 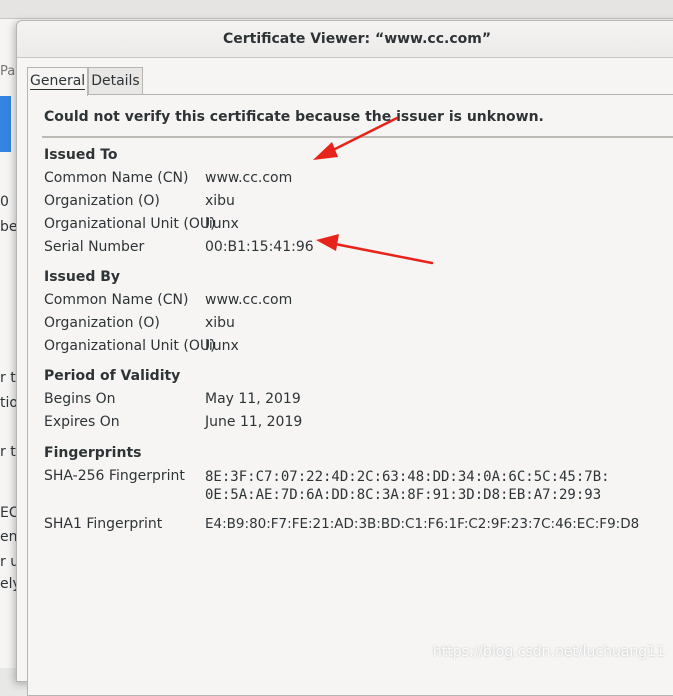 I want to click on issued-to-o-label: Organization (O), so click(x=102, y=201).